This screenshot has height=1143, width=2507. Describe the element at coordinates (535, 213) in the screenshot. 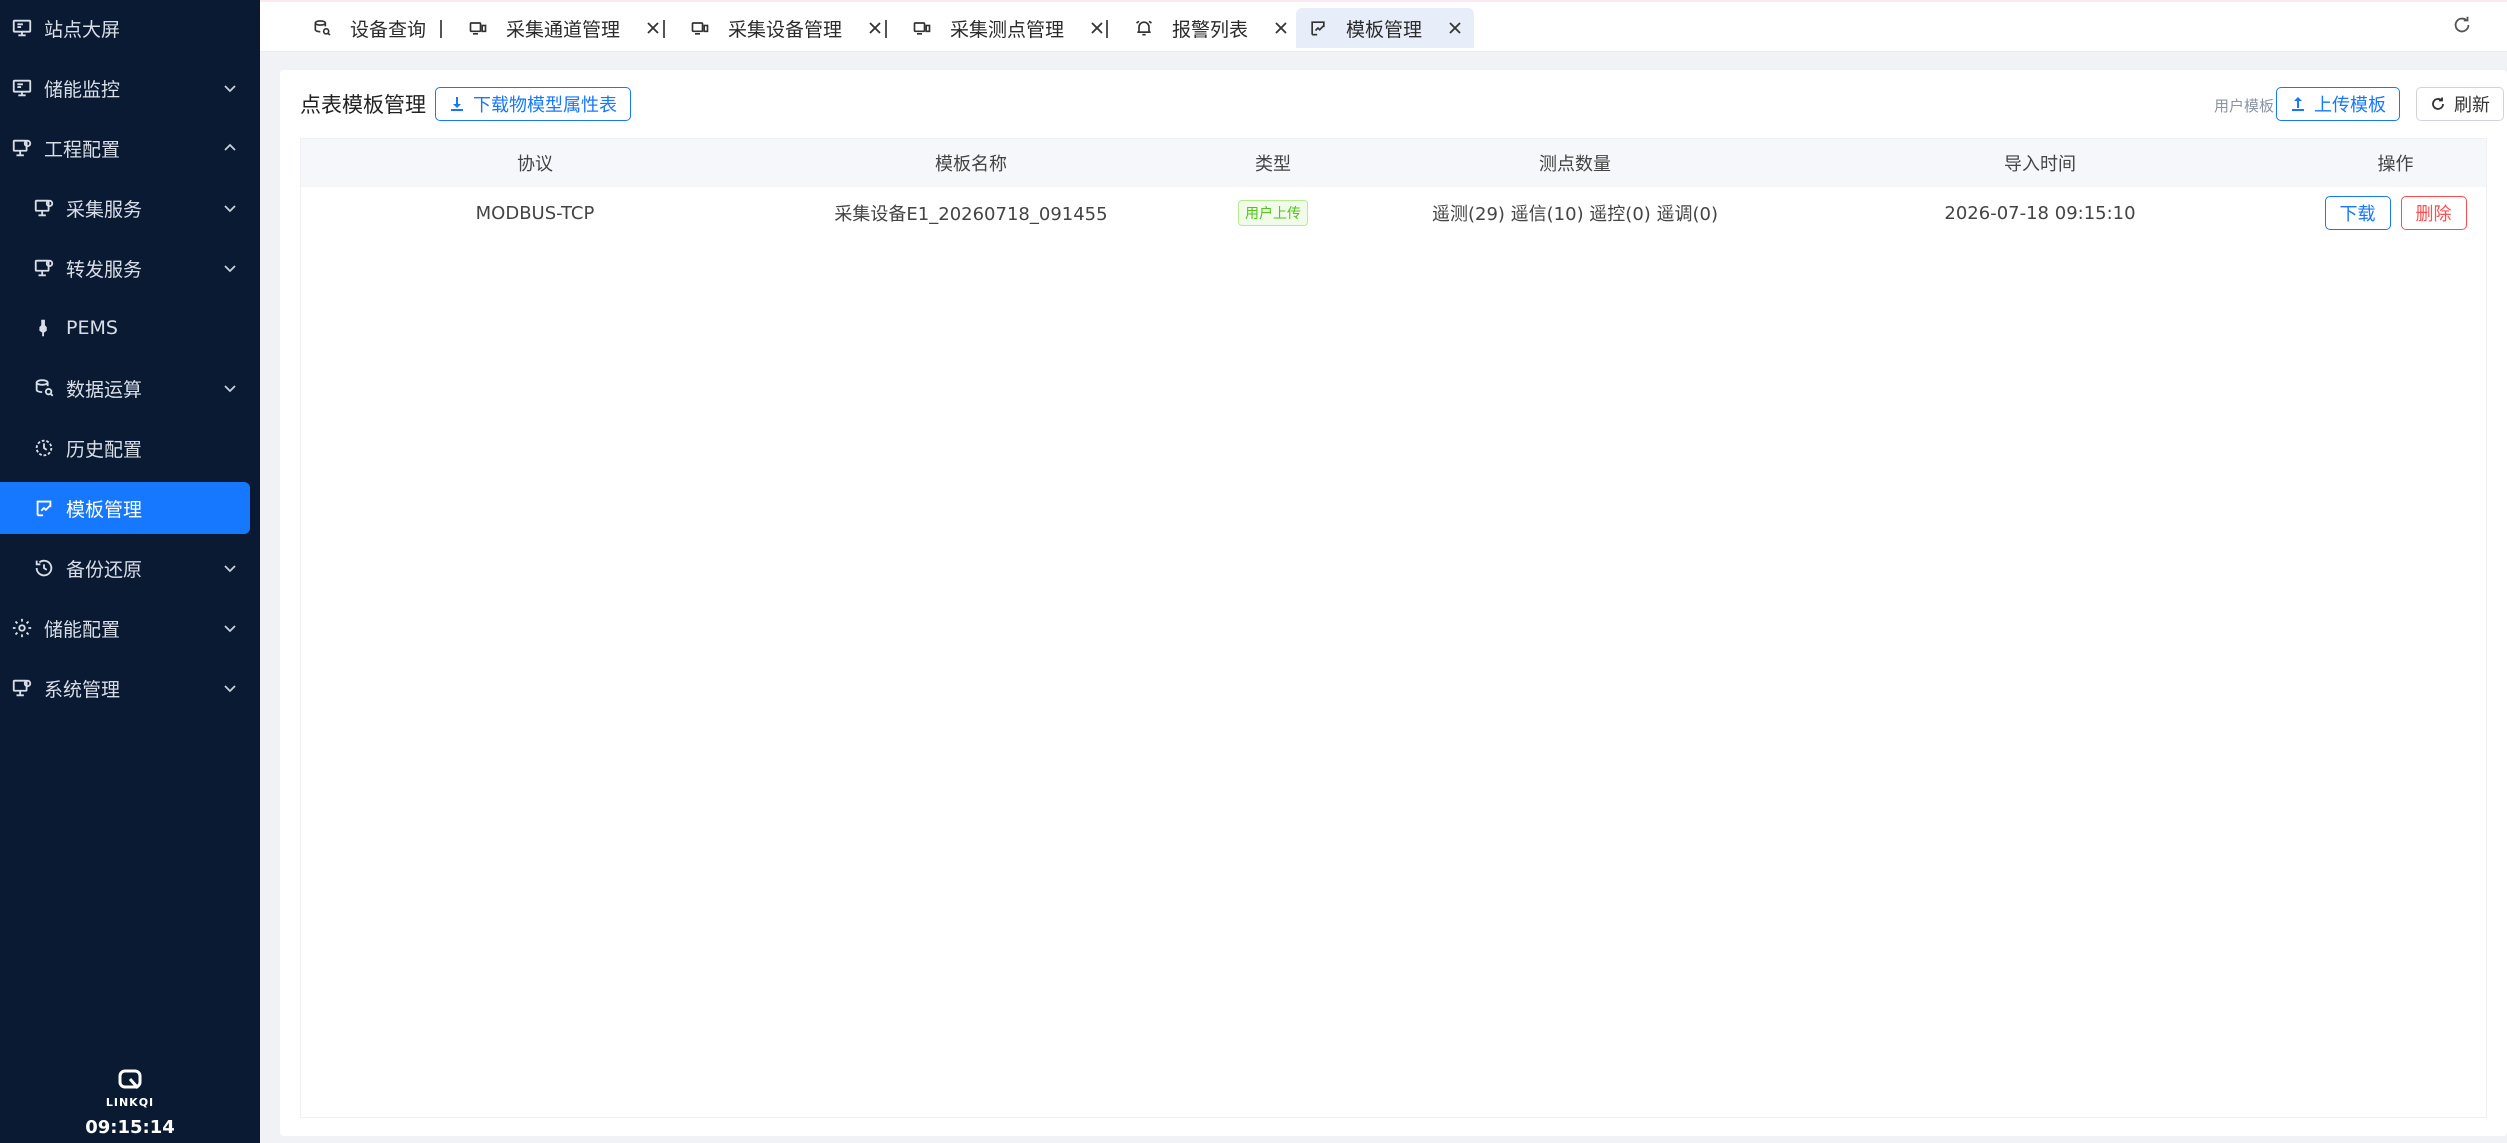

I see `cell-protocol: MODBUS-TCP` at that location.